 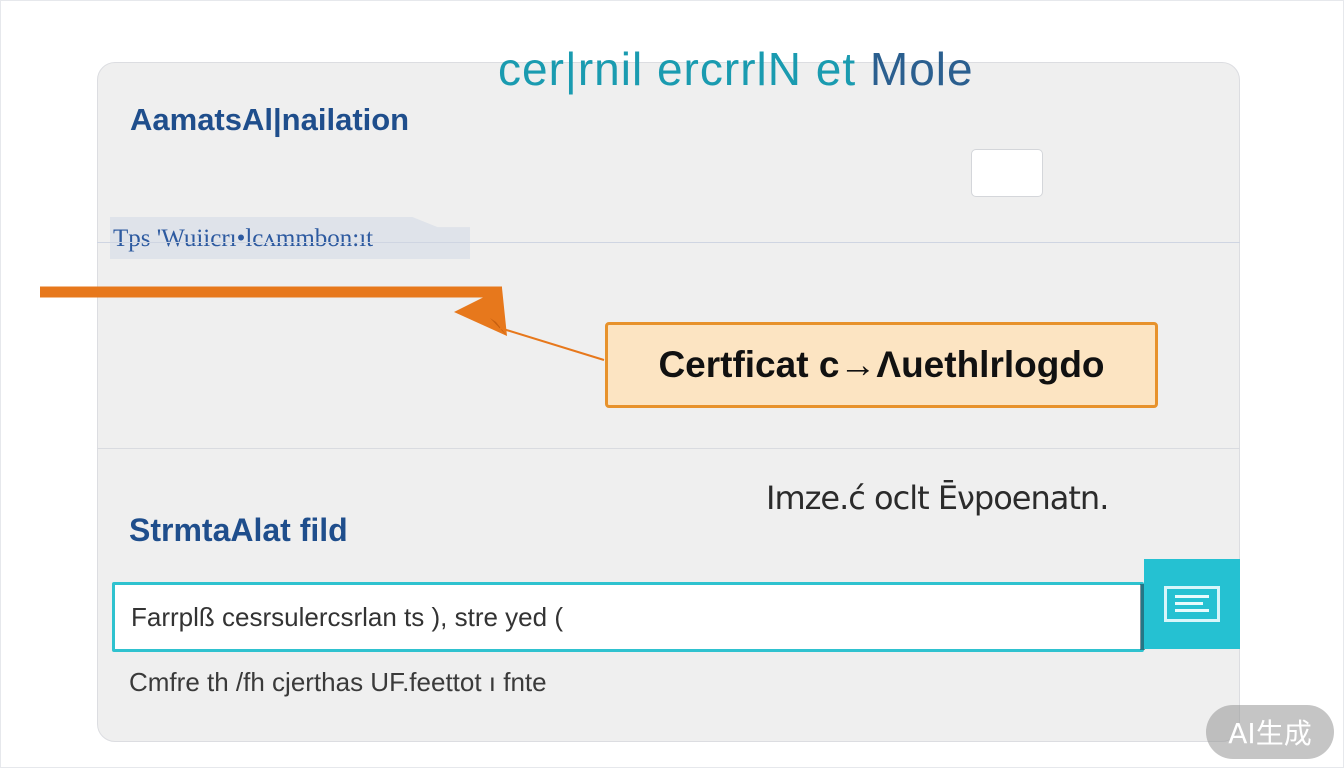 I want to click on app-title-tail: Mole, so click(x=921, y=69).